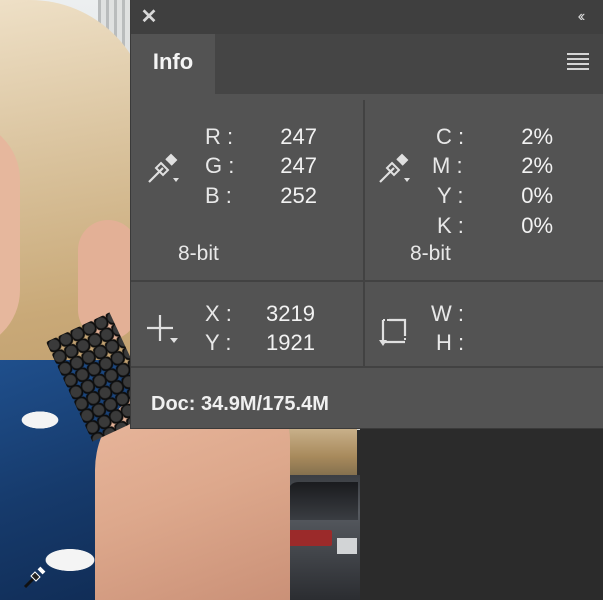  I want to click on cmyk-m-value: 2%, so click(537, 165).